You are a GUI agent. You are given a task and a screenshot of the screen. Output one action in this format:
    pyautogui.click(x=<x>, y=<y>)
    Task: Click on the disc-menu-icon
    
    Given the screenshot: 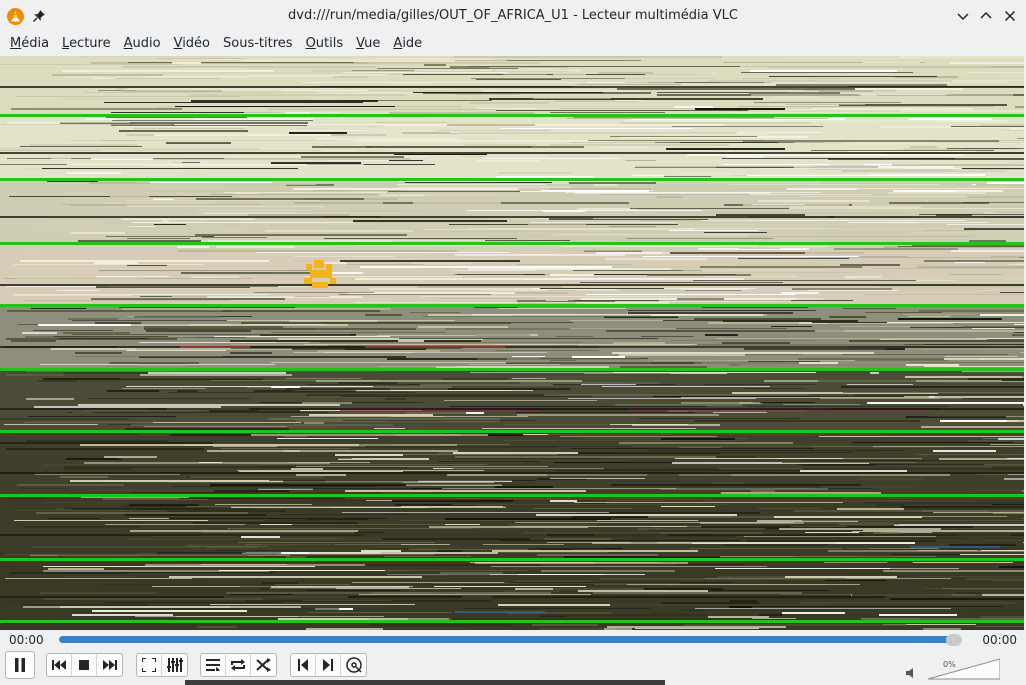 What is the action you would take?
    pyautogui.click(x=353, y=665)
    